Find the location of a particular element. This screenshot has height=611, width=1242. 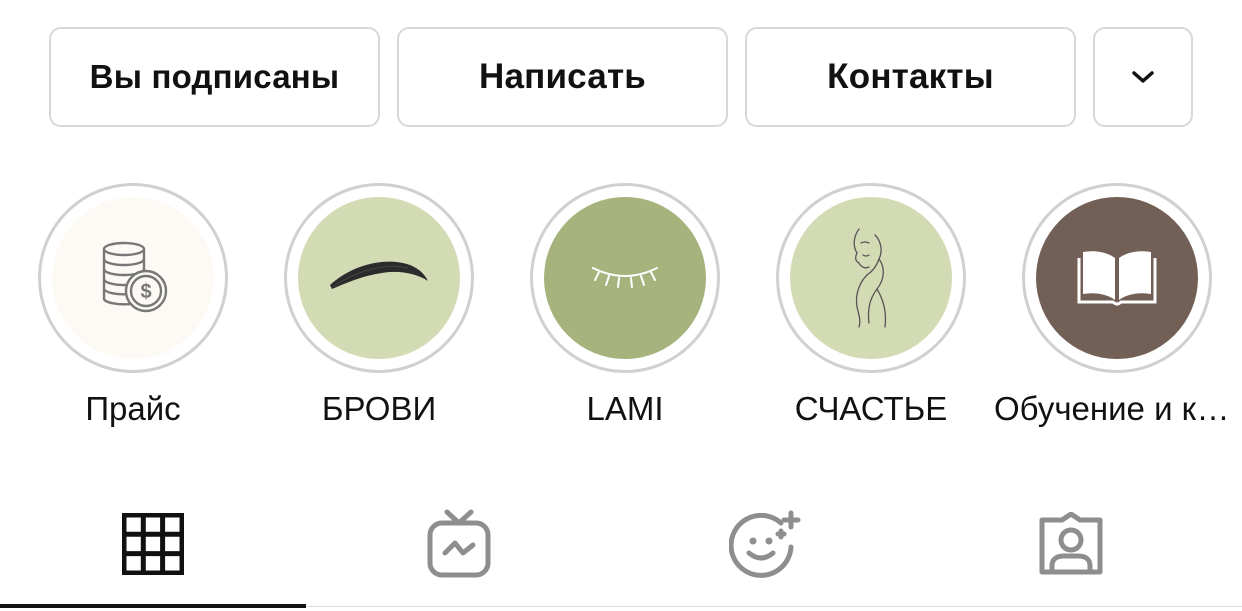

tab-igtv is located at coordinates (459, 544).